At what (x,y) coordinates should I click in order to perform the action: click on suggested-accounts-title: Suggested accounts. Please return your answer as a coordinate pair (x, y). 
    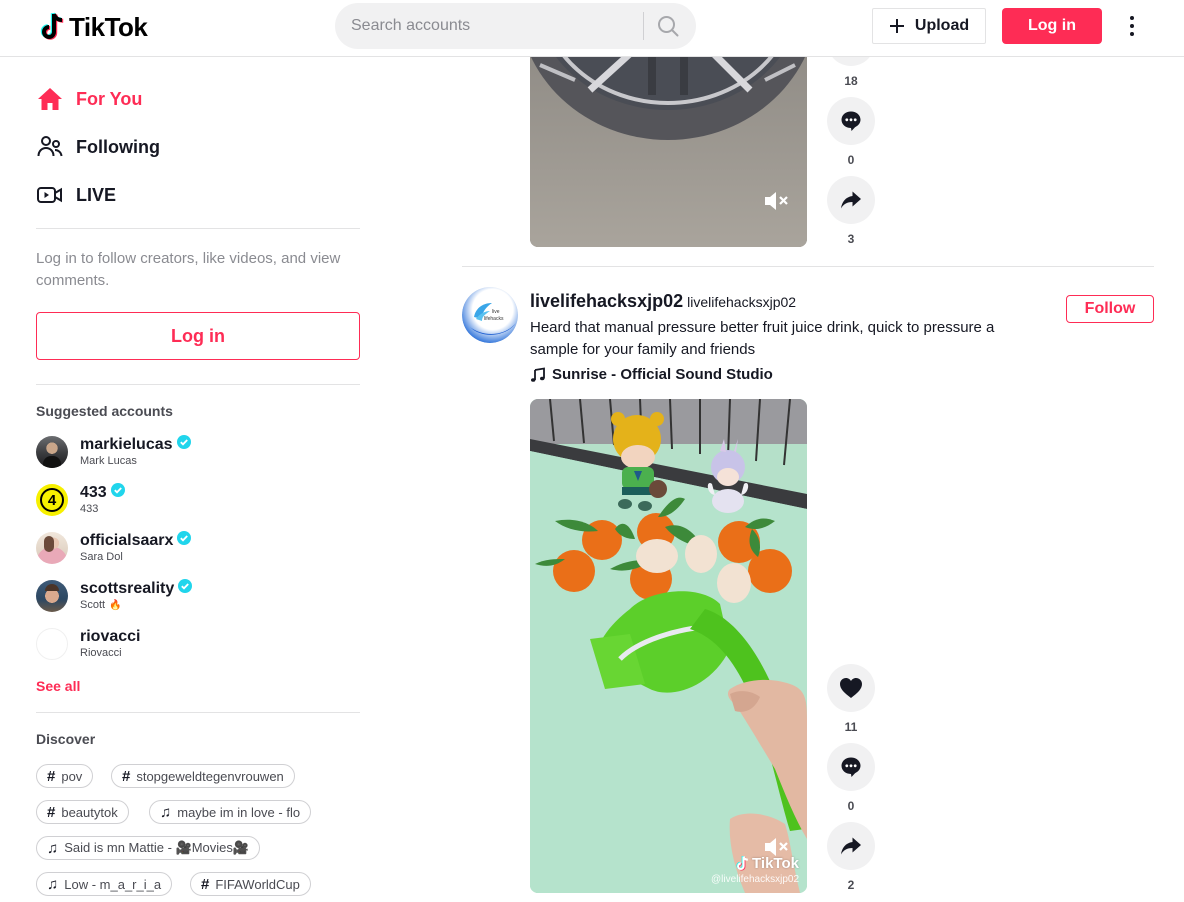
    Looking at the image, I should click on (104, 411).